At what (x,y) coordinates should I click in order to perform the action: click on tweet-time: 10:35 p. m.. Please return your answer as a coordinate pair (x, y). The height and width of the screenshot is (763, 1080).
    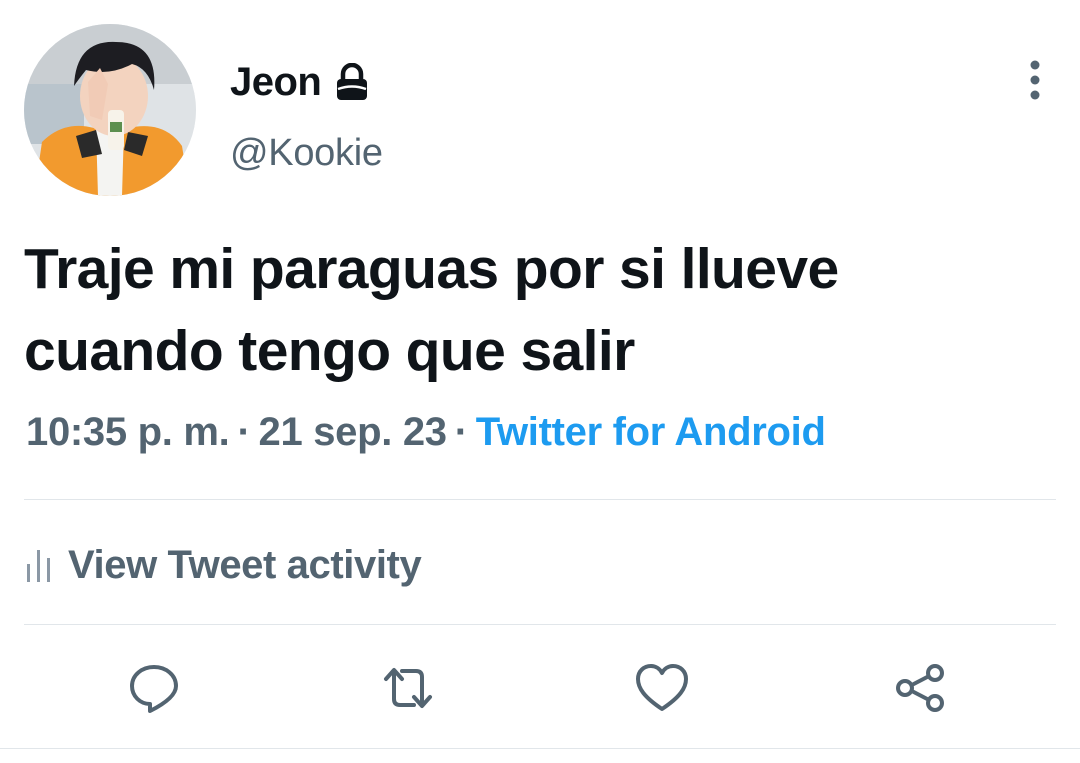
    Looking at the image, I should click on (128, 432).